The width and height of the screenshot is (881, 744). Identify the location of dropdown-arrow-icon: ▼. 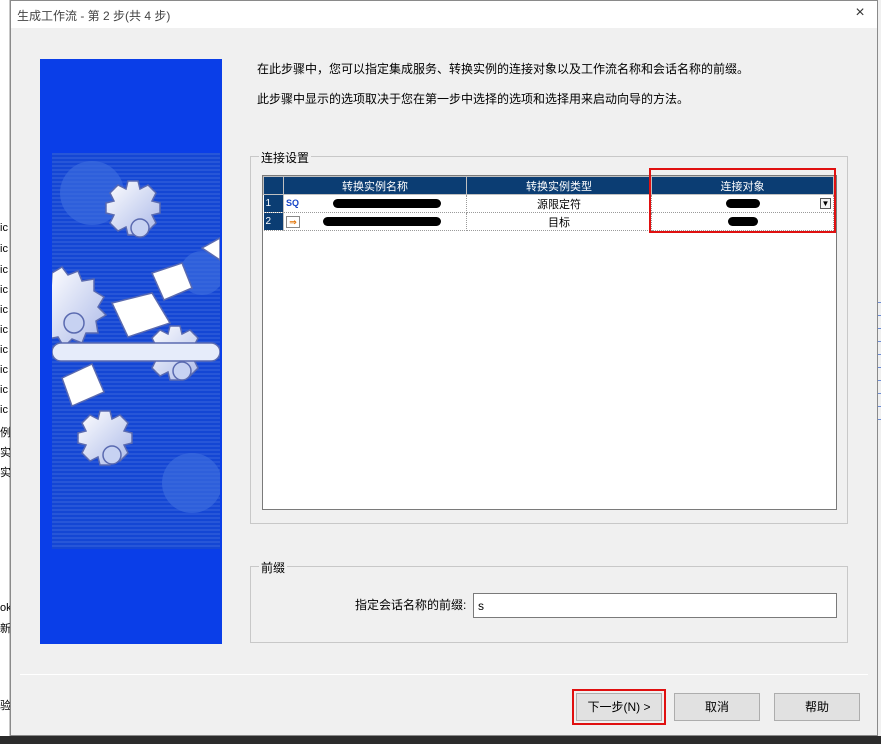
(825, 203).